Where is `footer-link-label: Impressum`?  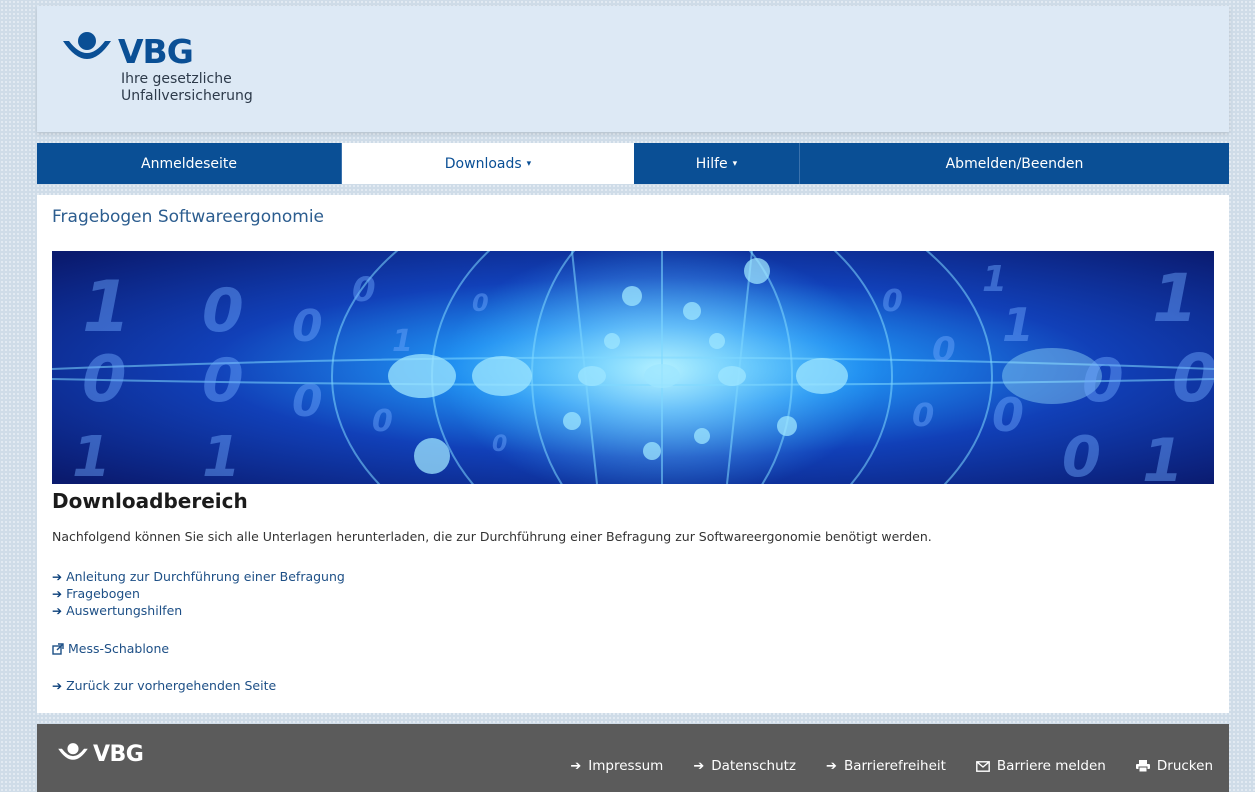 footer-link-label: Impressum is located at coordinates (626, 766).